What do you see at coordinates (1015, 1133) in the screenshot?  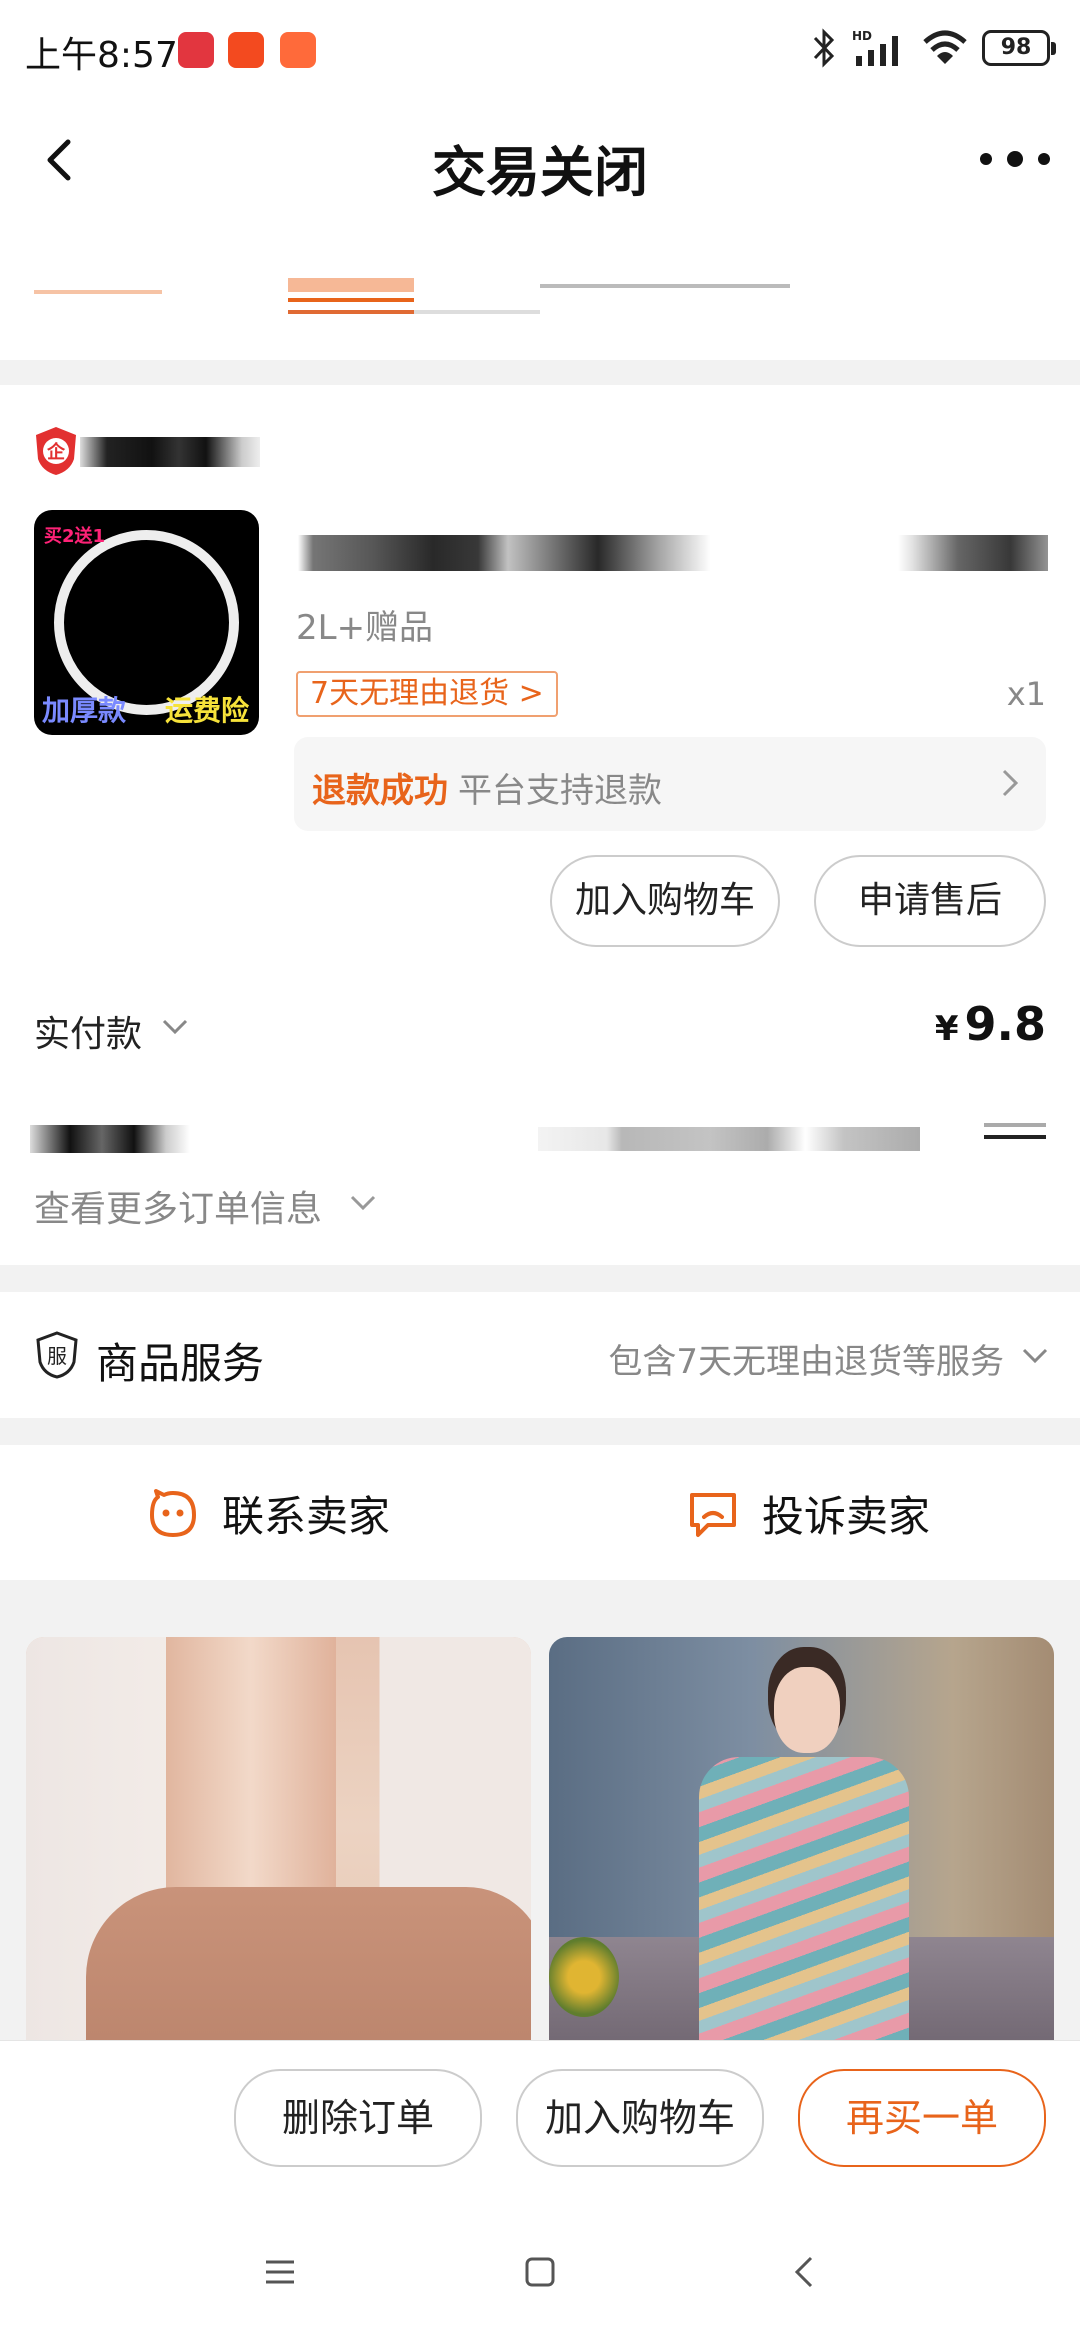 I see `copy-button-redacted` at bounding box center [1015, 1133].